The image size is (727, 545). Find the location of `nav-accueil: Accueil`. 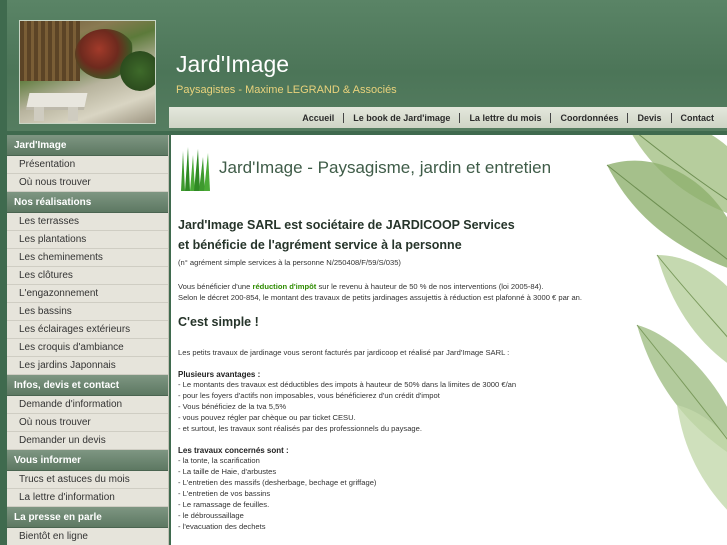

nav-accueil: Accueil is located at coordinates (318, 118).